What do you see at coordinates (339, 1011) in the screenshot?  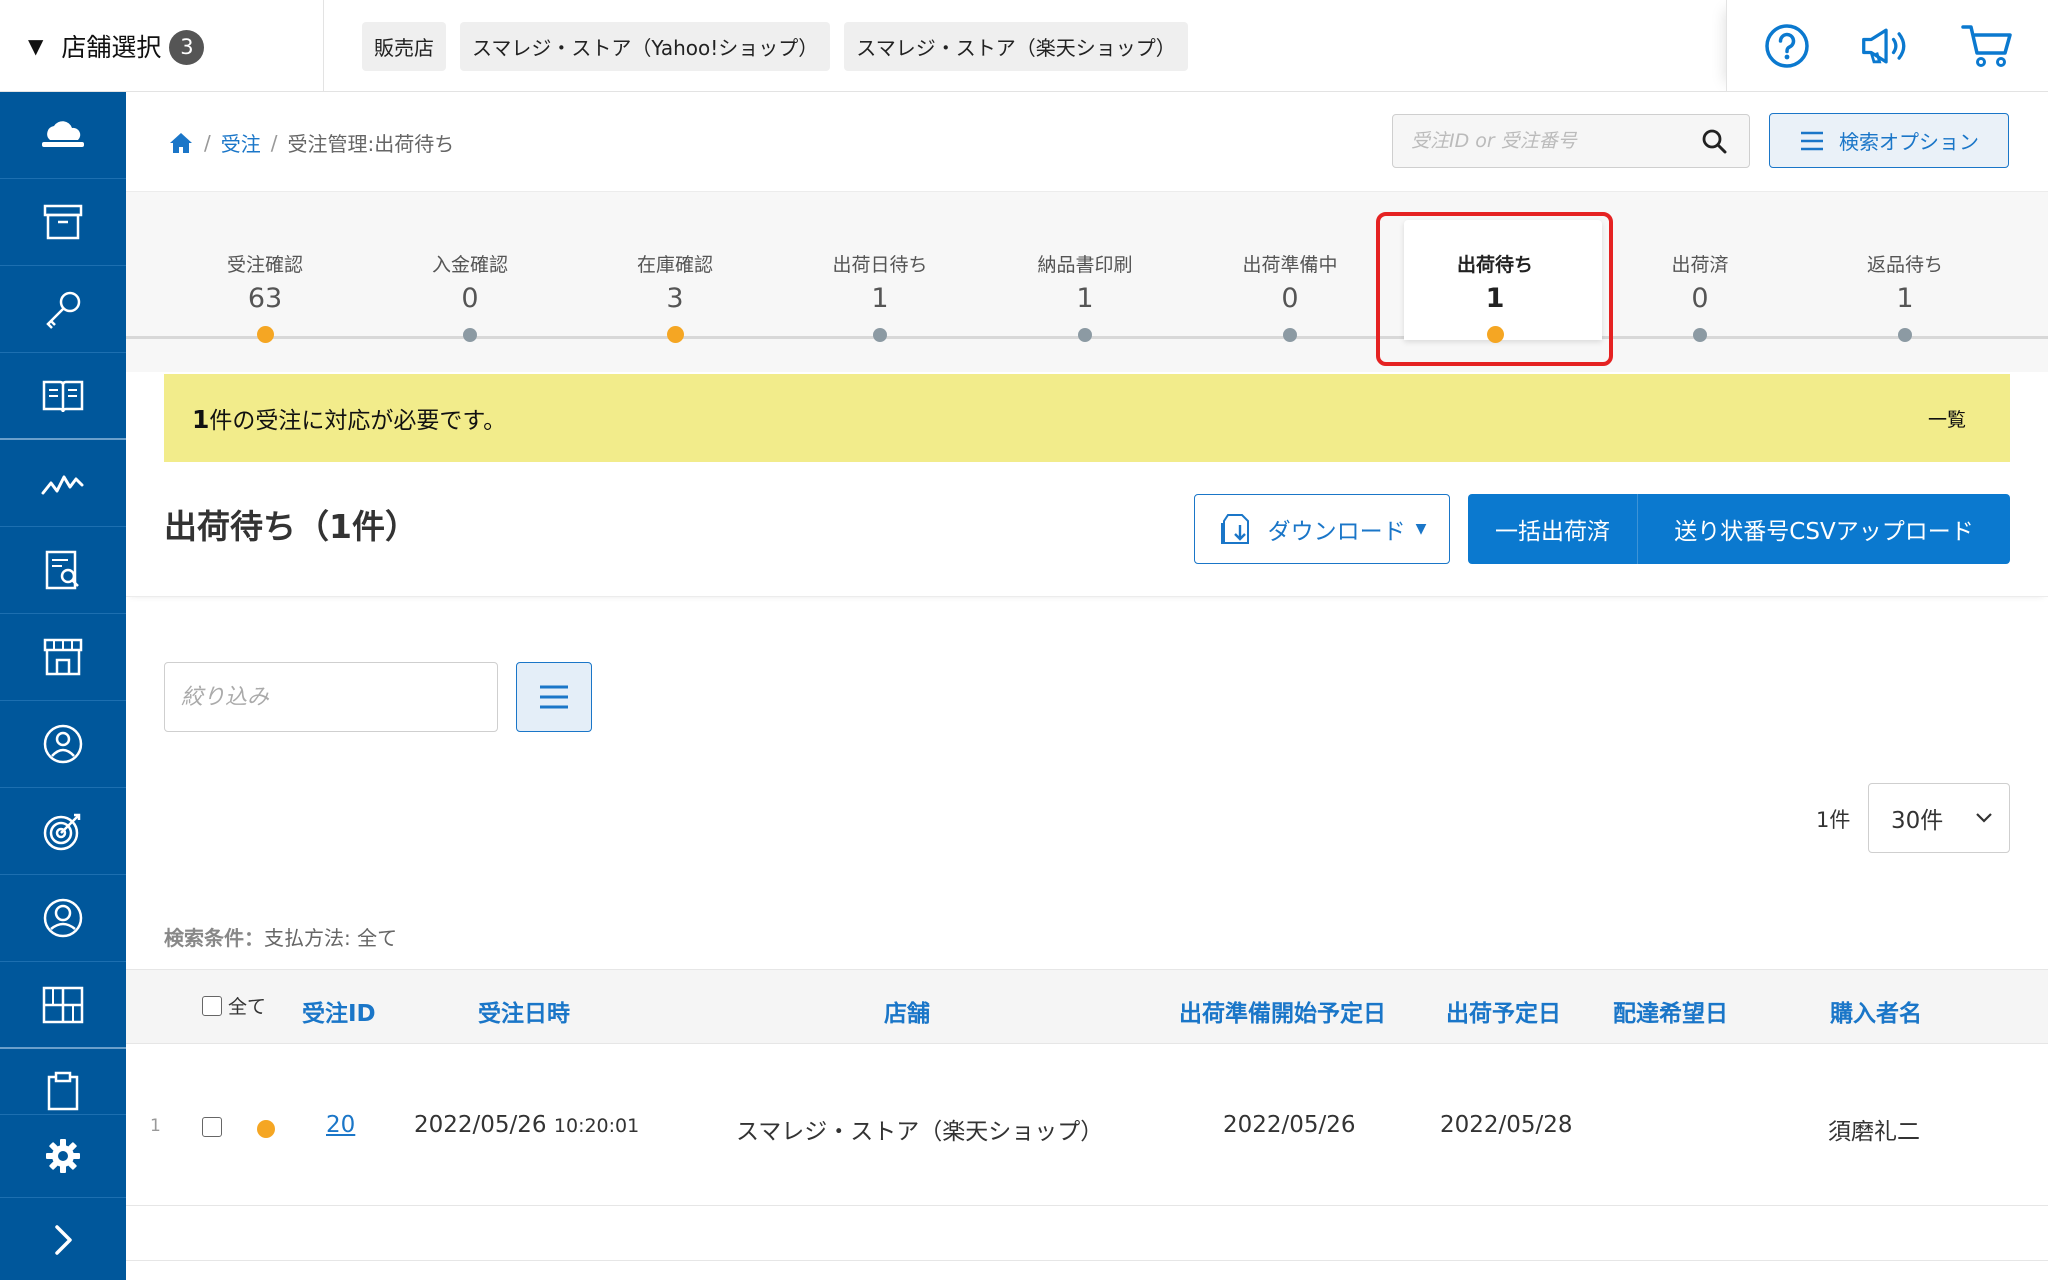 I see `column-header-order-id: 受注ID` at bounding box center [339, 1011].